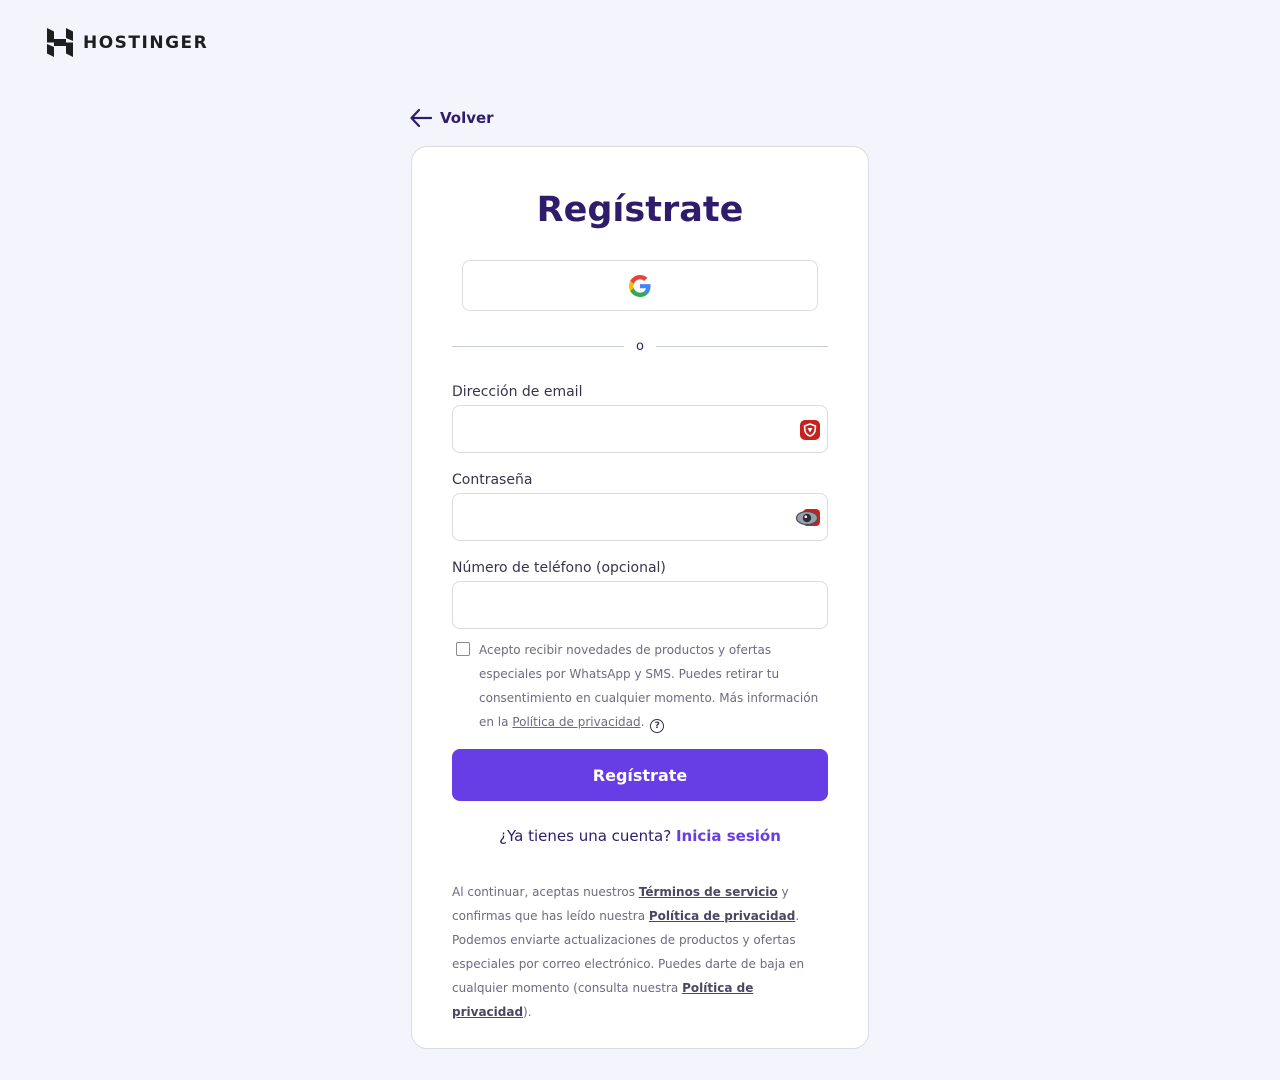  What do you see at coordinates (708, 892) in the screenshot?
I see `terms-link: Términos de servicio` at bounding box center [708, 892].